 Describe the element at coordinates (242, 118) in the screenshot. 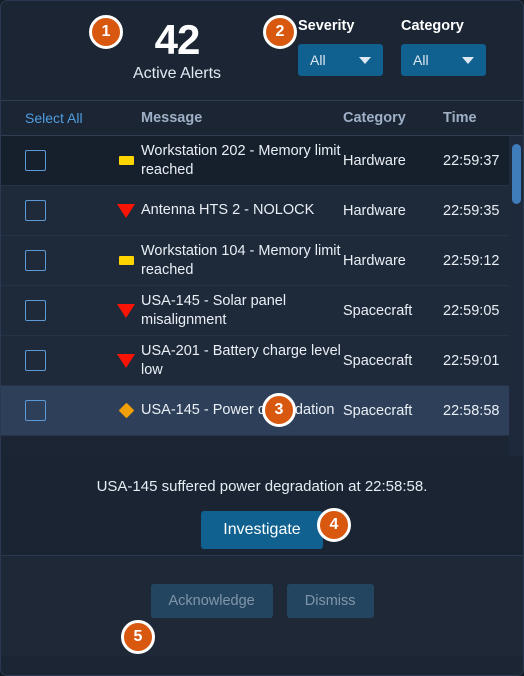

I see `message-column-header: Message` at that location.